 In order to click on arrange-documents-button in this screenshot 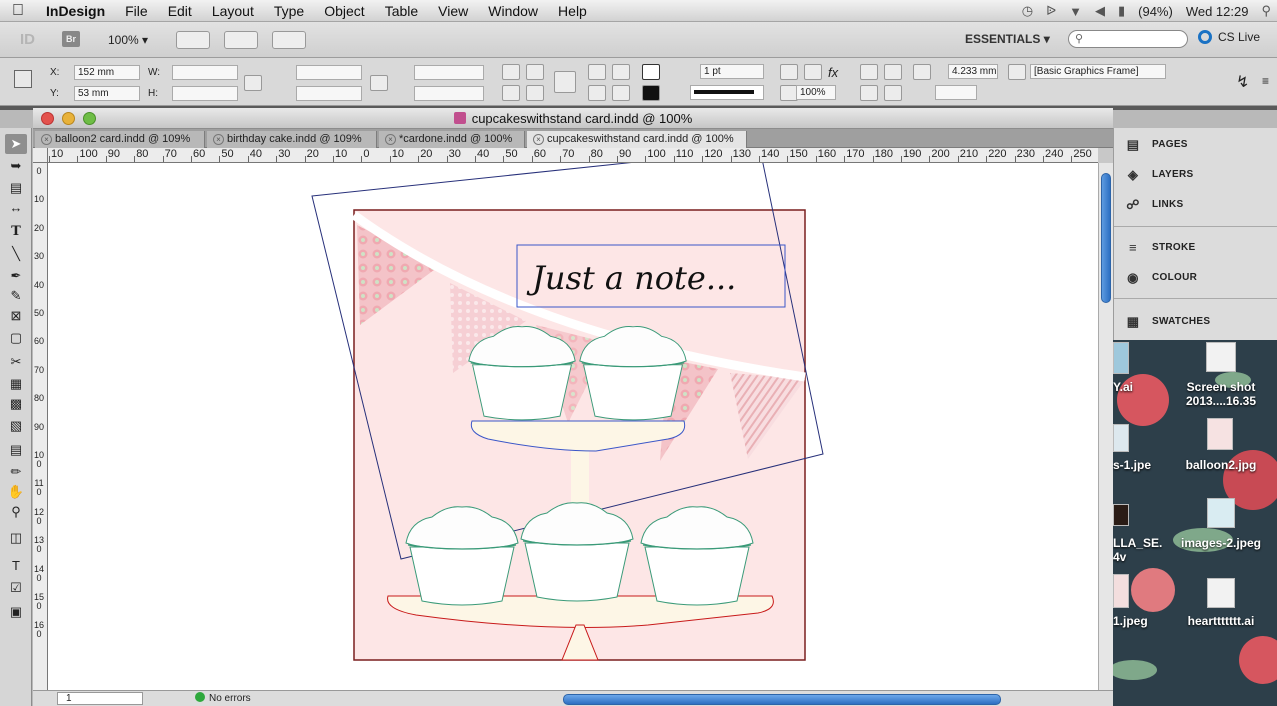, I will do `click(289, 40)`.